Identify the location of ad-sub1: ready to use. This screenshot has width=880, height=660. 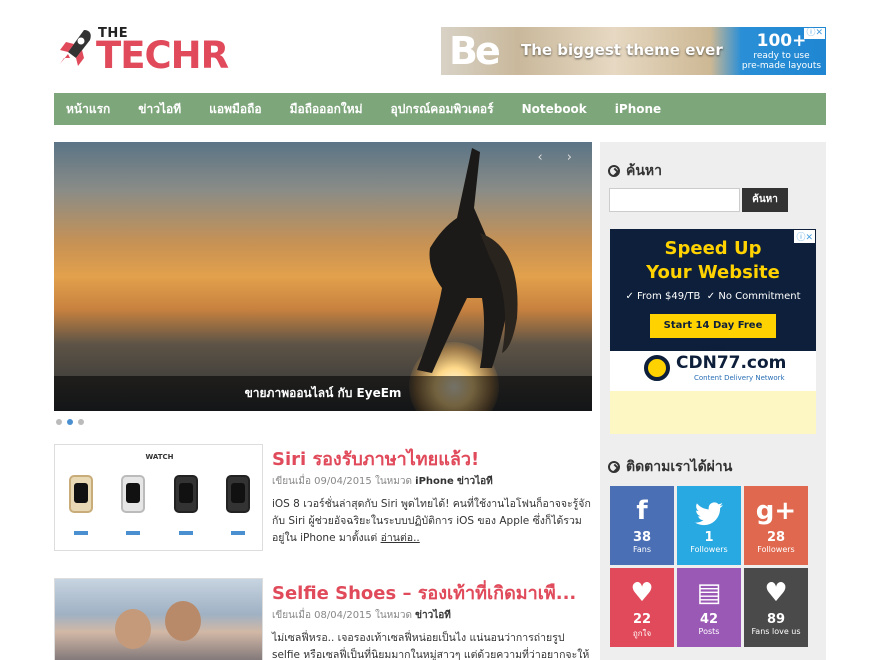
(781, 56).